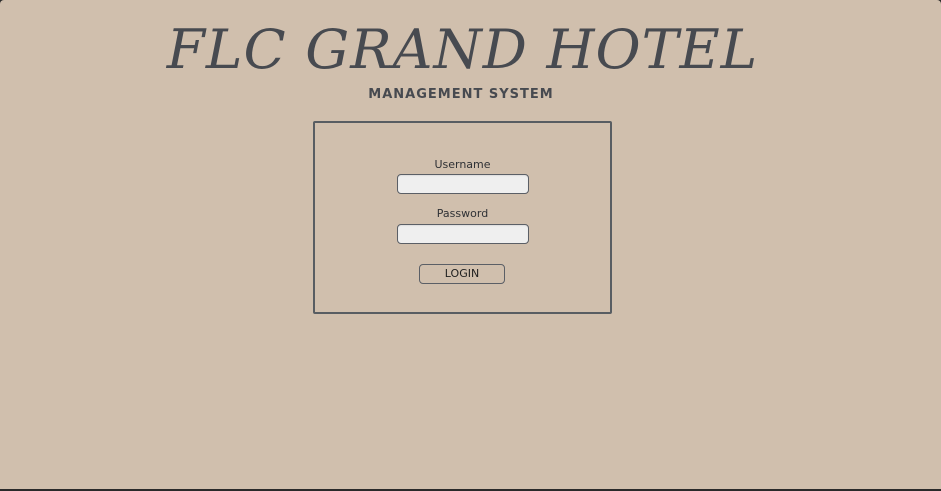 This screenshot has height=491, width=941. What do you see at coordinates (463, 234) in the screenshot?
I see `password-input` at bounding box center [463, 234].